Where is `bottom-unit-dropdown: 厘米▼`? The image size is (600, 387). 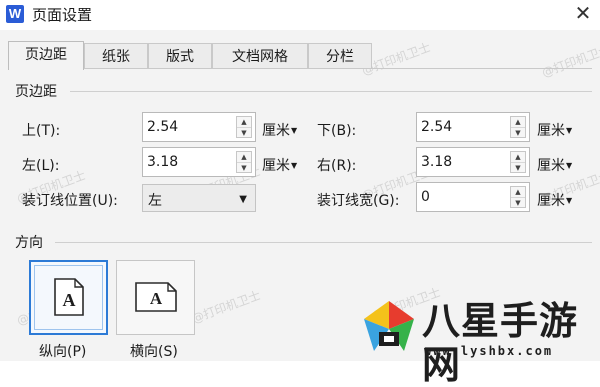
bottom-unit-dropdown: 厘米▼ is located at coordinates (554, 130).